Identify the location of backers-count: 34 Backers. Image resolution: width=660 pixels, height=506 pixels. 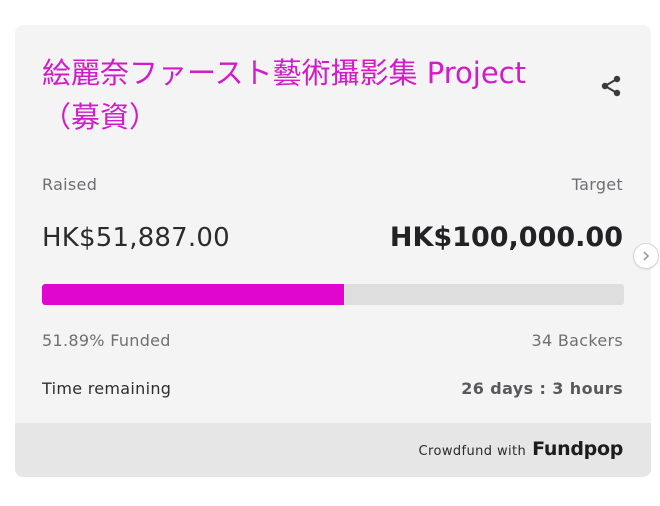
(577, 340).